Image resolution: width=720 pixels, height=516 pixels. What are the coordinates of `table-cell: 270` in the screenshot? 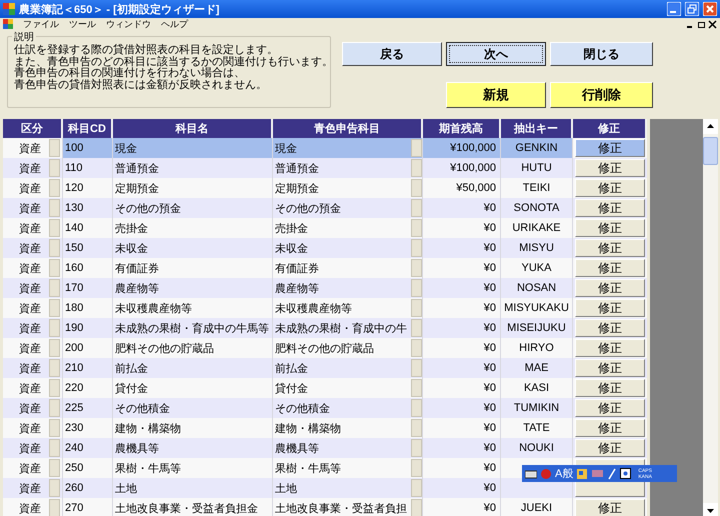 It's located at (88, 507).